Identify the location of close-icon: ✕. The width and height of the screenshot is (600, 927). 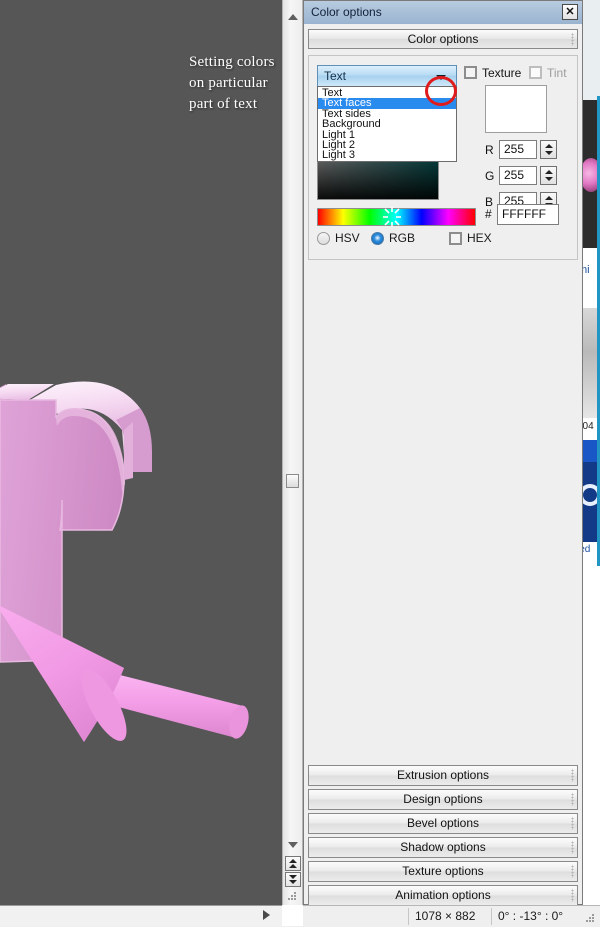
(570, 12).